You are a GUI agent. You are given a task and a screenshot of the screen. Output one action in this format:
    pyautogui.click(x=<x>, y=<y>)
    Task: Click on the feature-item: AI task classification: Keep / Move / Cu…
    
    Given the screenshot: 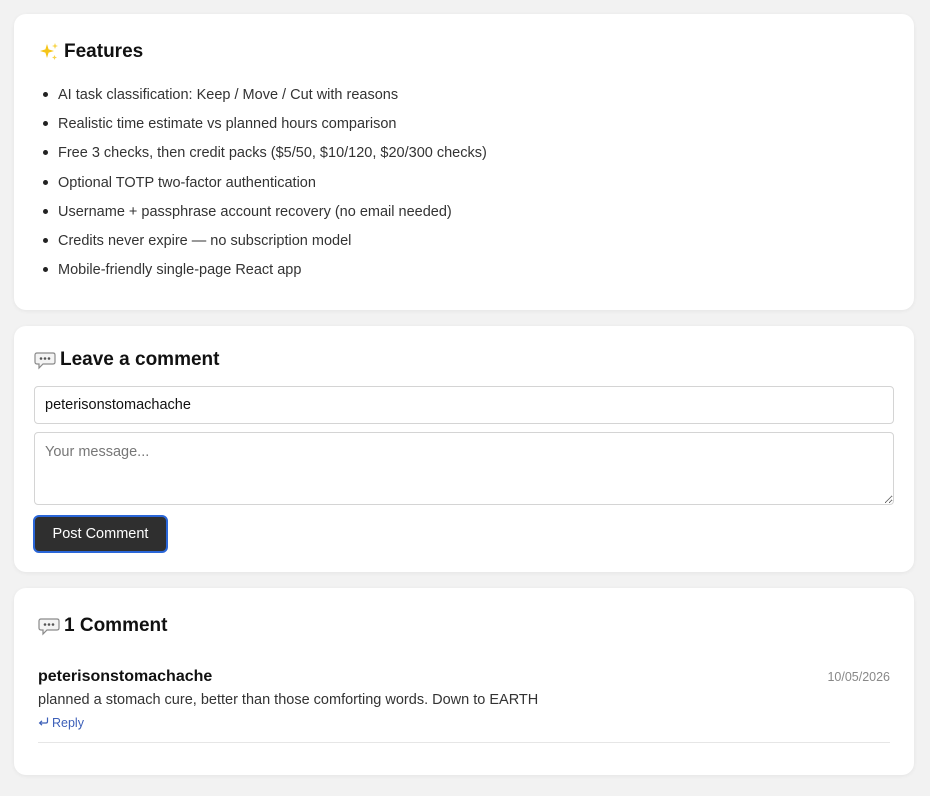 What is the action you would take?
    pyautogui.click(x=265, y=99)
    